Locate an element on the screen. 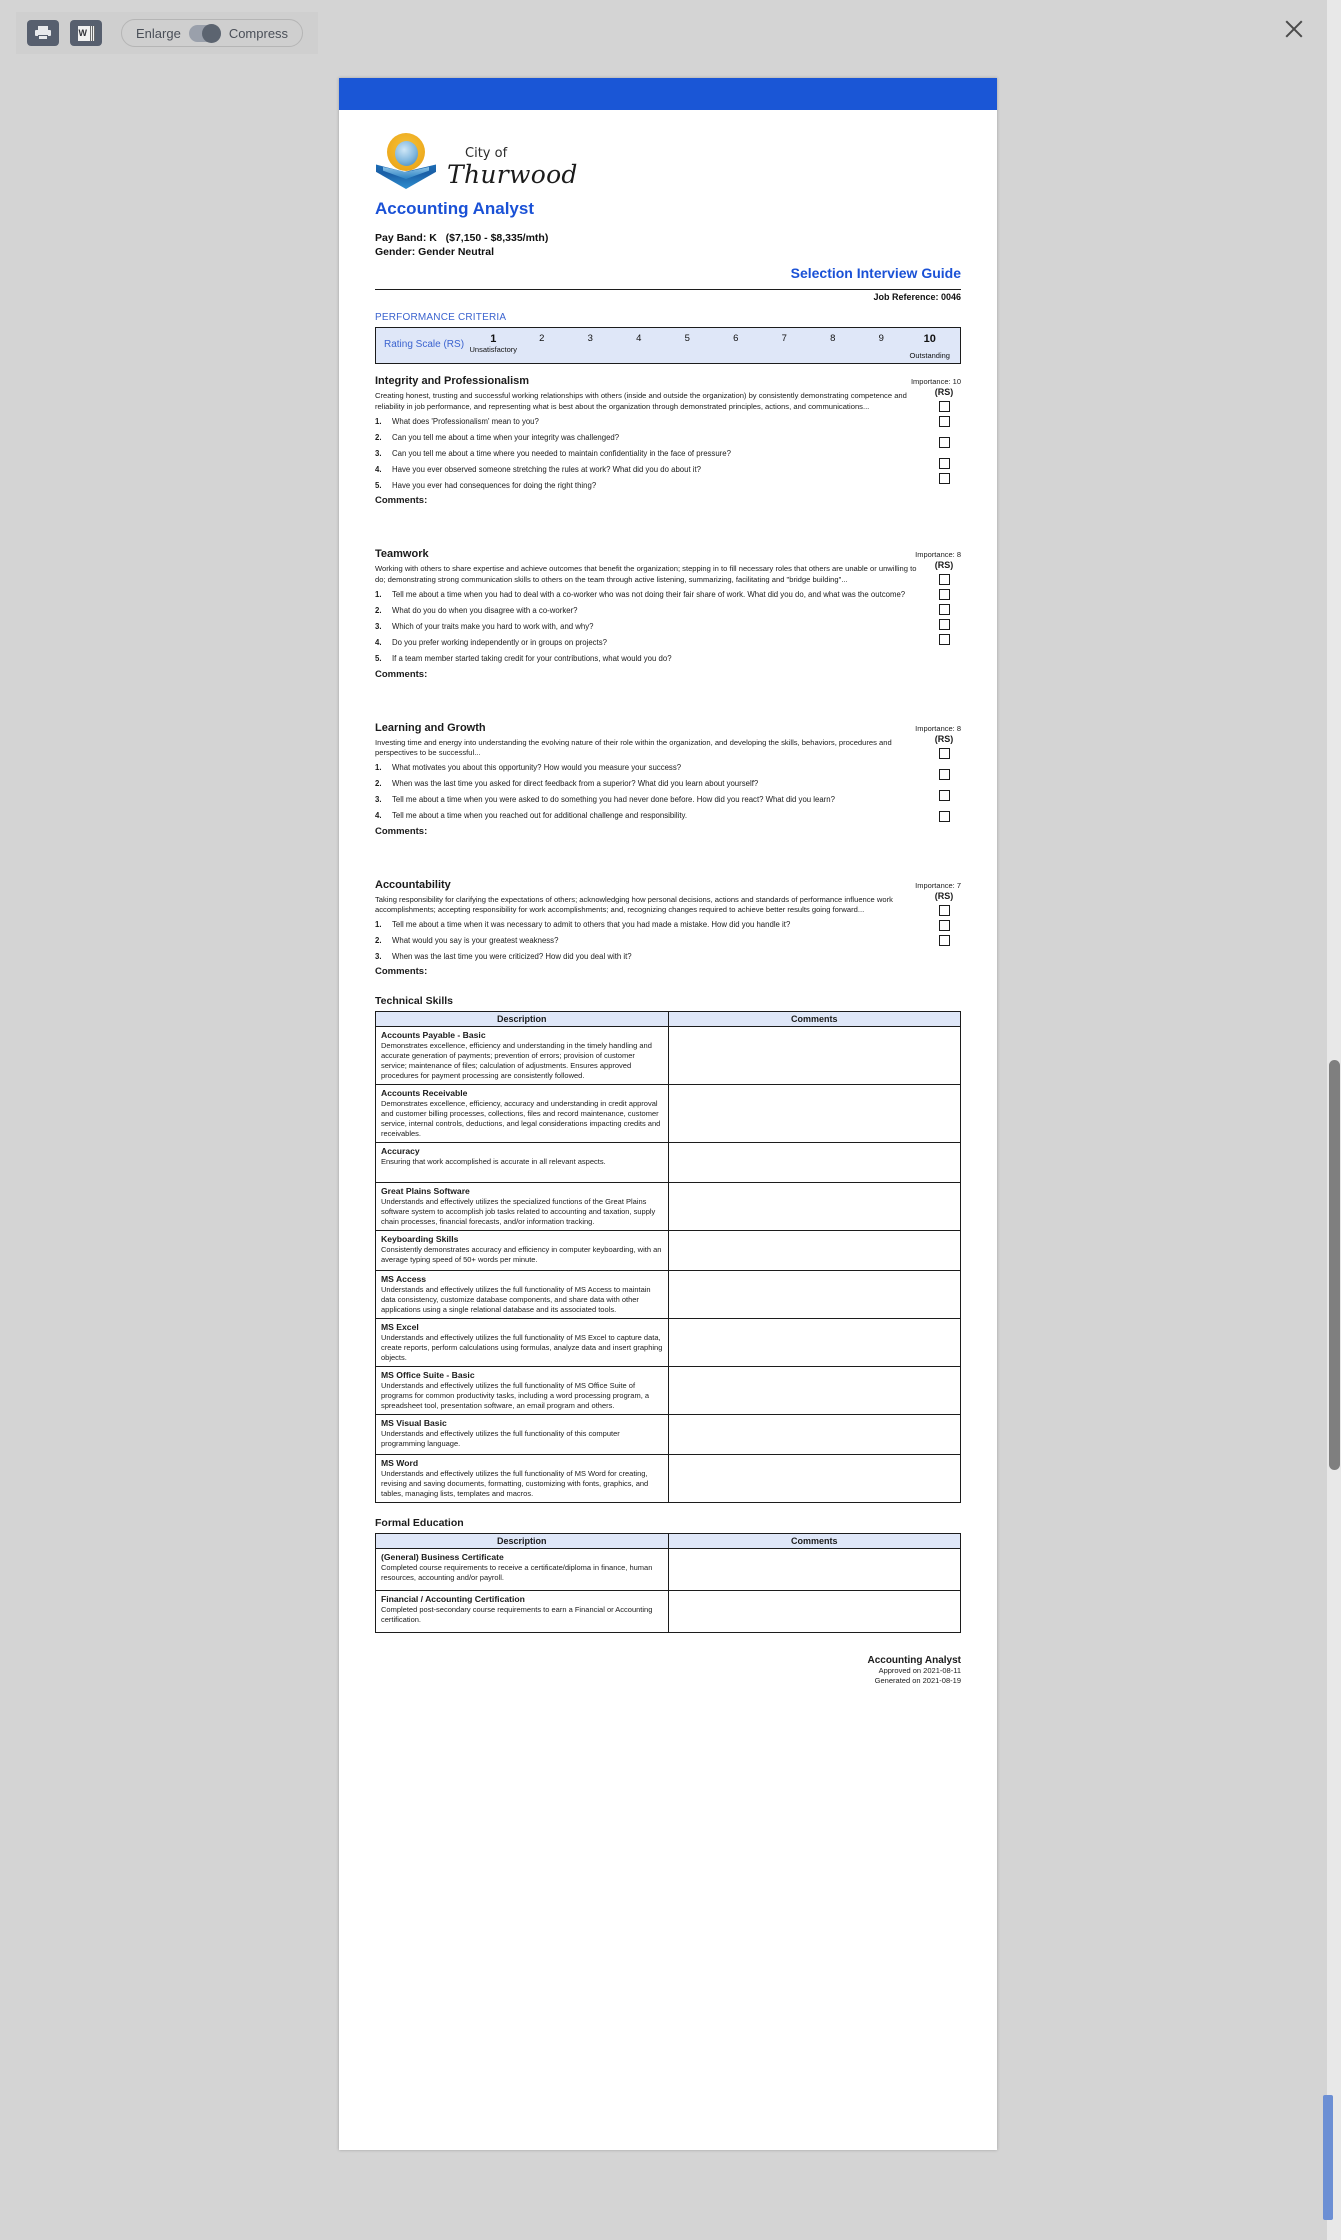 The image size is (1341, 2240). rating-number: 3 is located at coordinates (590, 339).